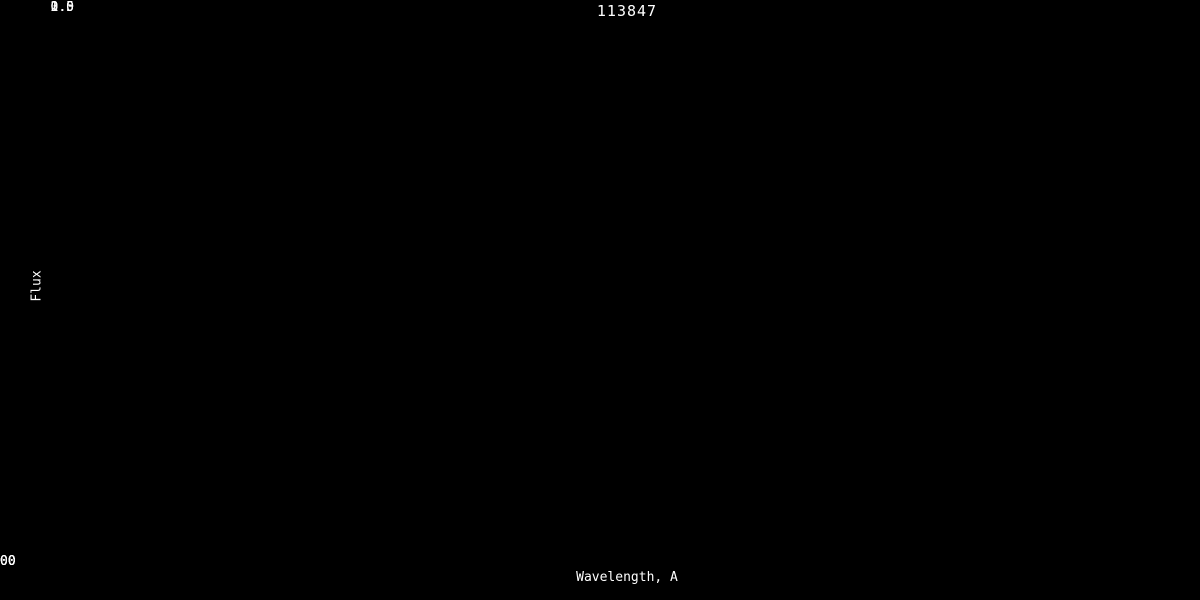  What do you see at coordinates (37, 286) in the screenshot?
I see `y-axis-label: Flux` at bounding box center [37, 286].